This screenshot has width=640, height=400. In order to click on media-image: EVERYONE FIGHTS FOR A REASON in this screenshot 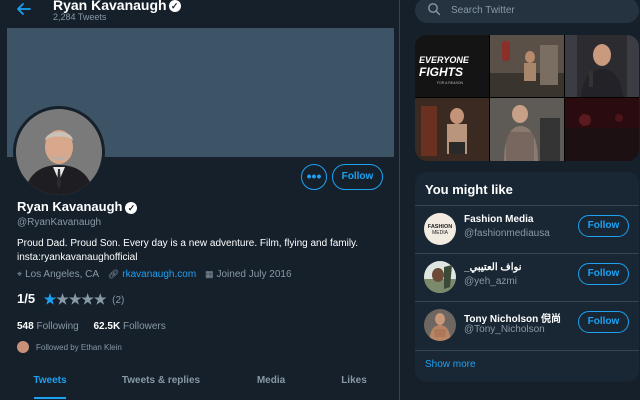, I will do `click(452, 66)`.